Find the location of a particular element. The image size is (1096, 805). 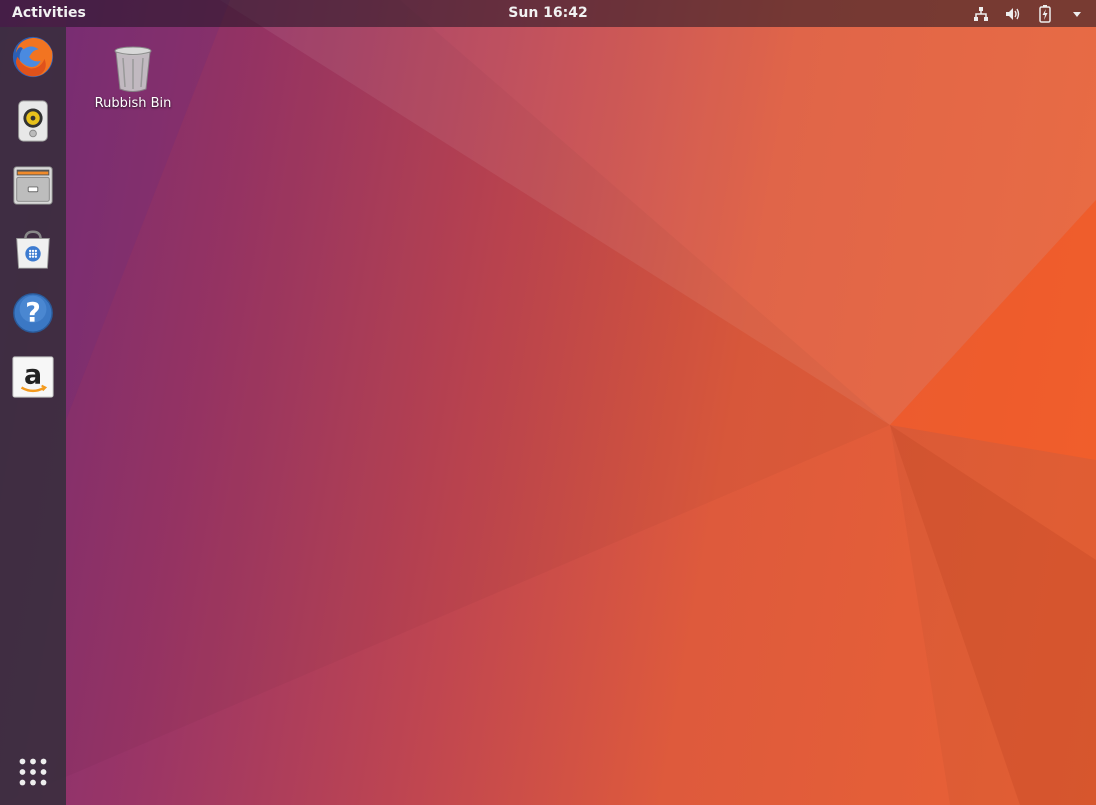

system-tray is located at coordinates (1029, 14).